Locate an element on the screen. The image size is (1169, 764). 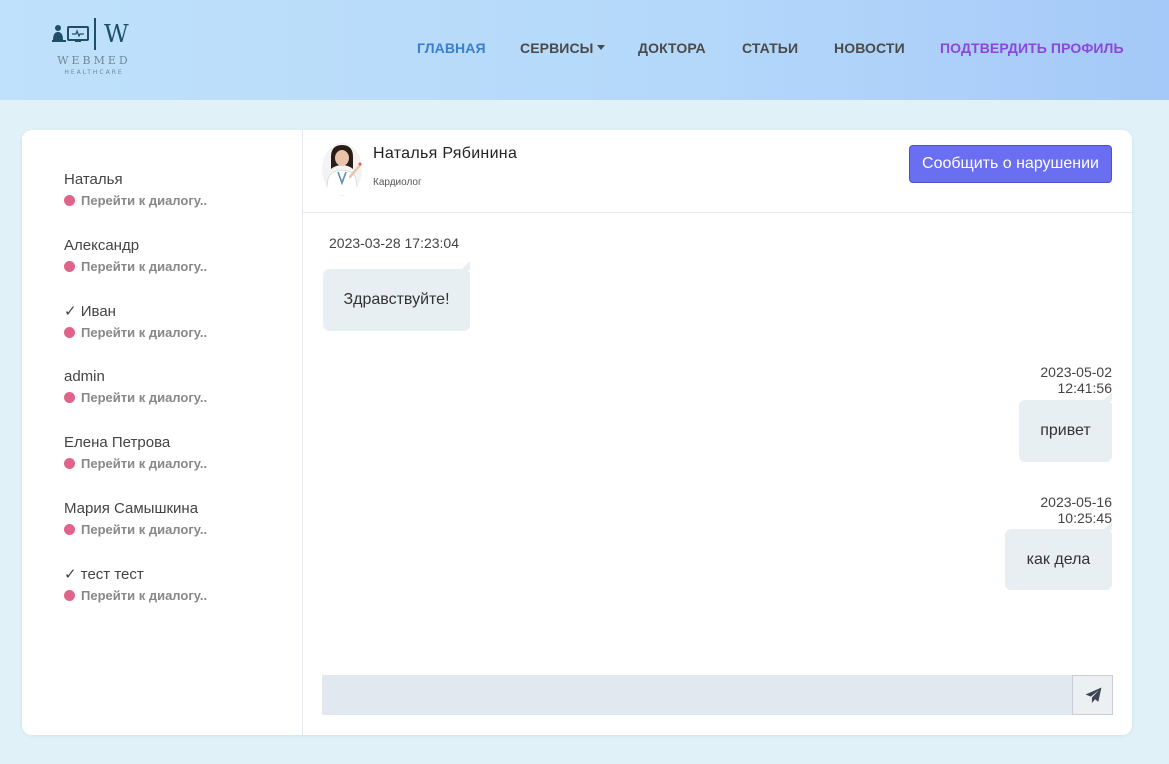
logo-letter: W is located at coordinates (116, 34).